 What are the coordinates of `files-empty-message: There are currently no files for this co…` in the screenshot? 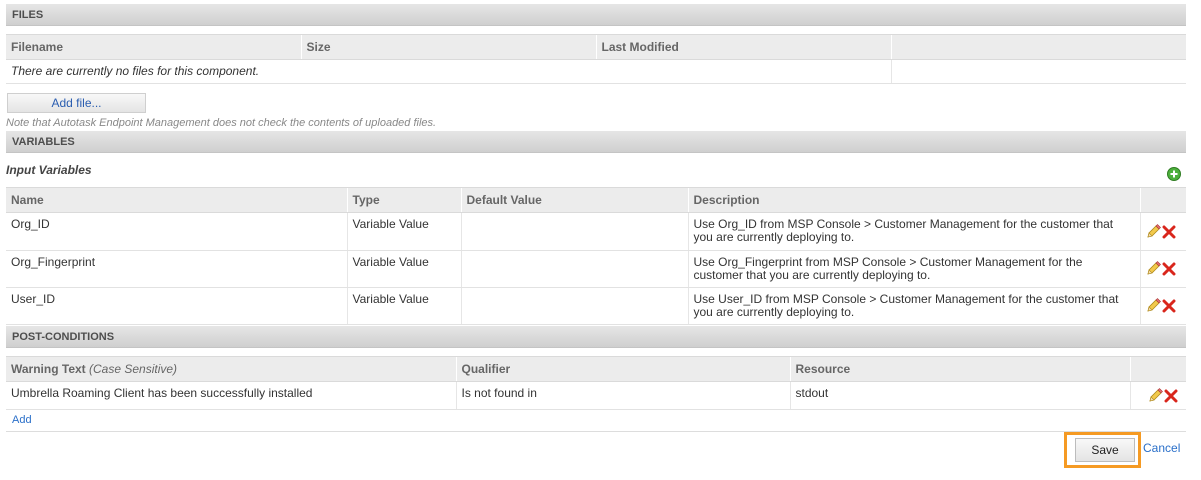 It's located at (448, 71).